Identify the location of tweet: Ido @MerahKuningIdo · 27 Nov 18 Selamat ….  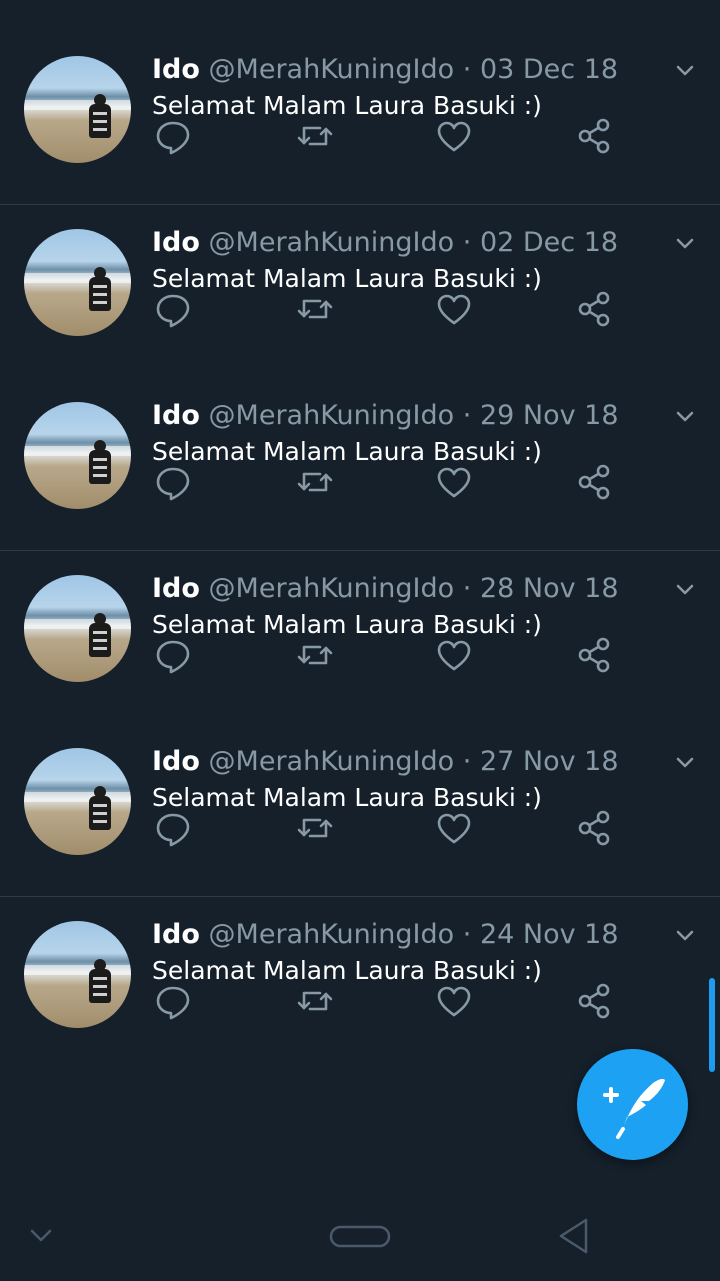
(360, 810).